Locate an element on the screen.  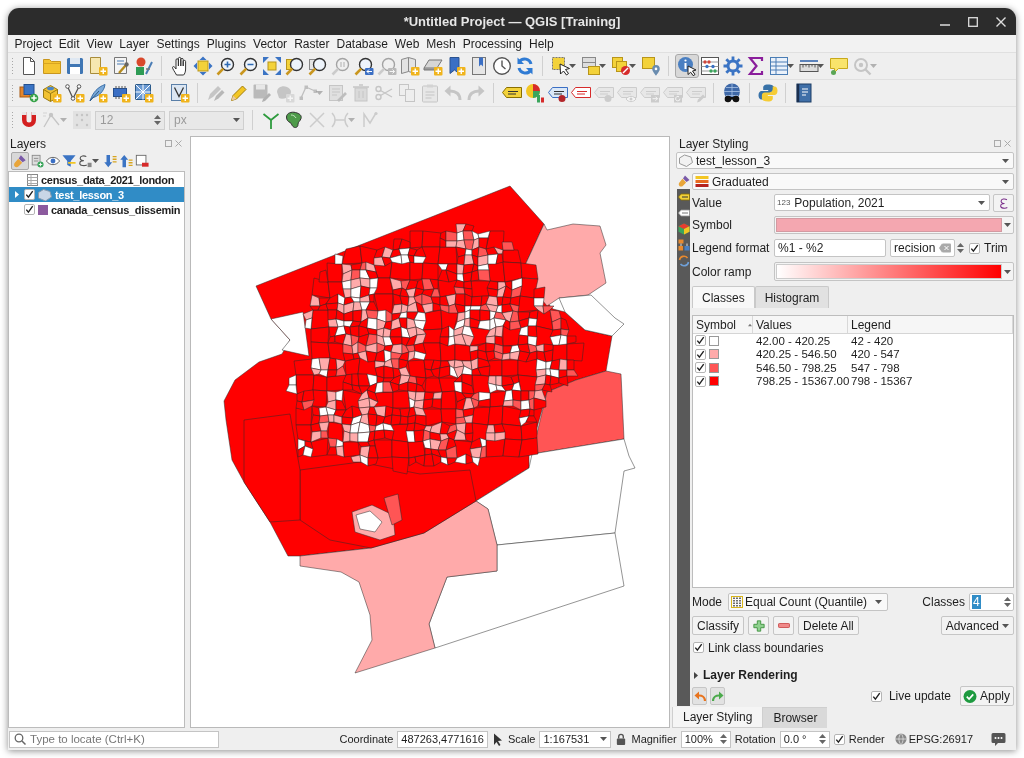
sigma-icon is located at coordinates (755, 66).